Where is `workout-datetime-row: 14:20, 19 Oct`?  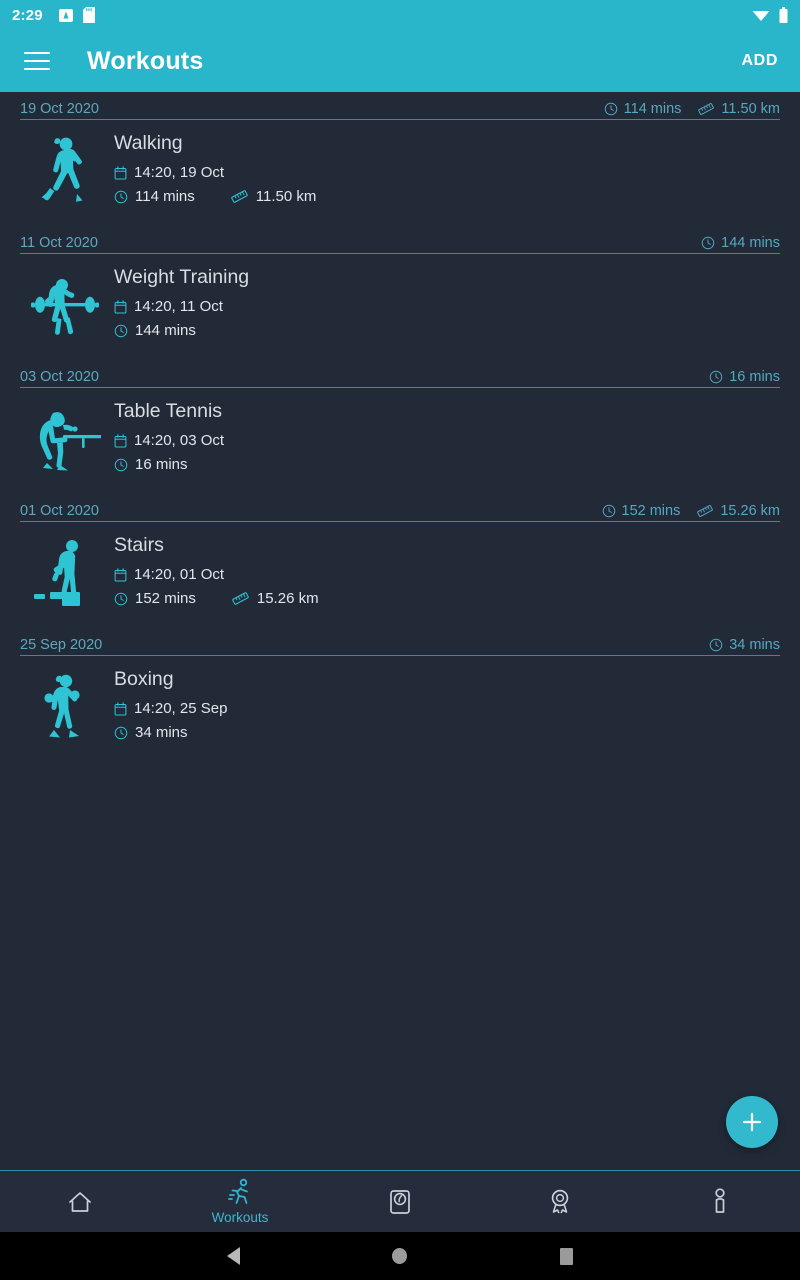 workout-datetime-row: 14:20, 19 Oct is located at coordinates (447, 172).